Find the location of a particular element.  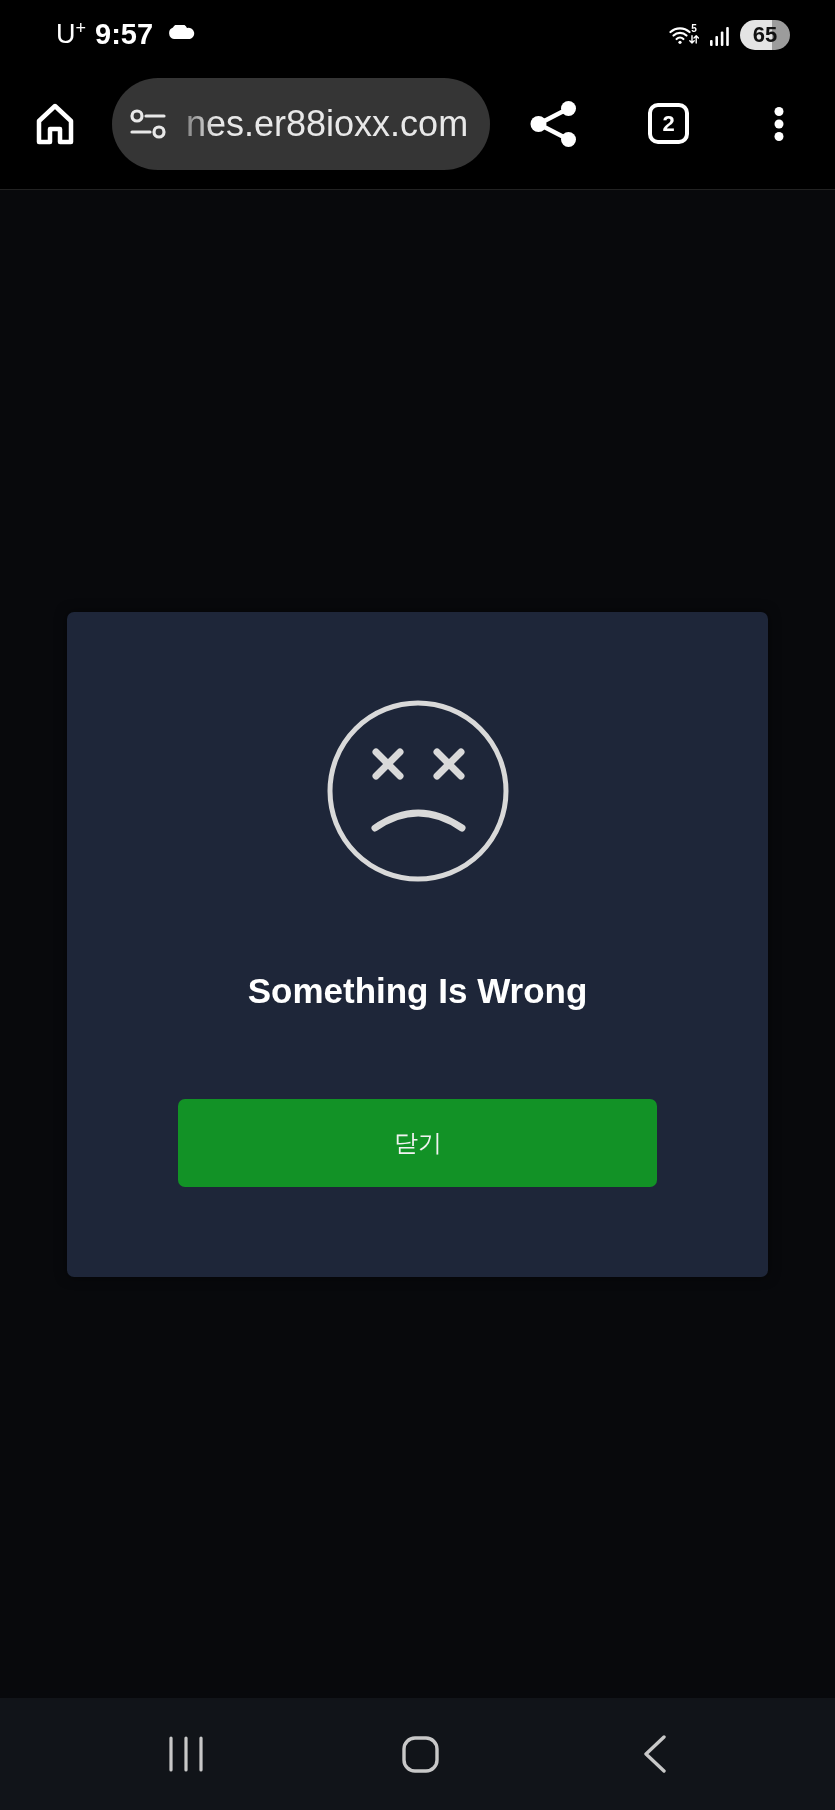

back-icon is located at coordinates (655, 1754).